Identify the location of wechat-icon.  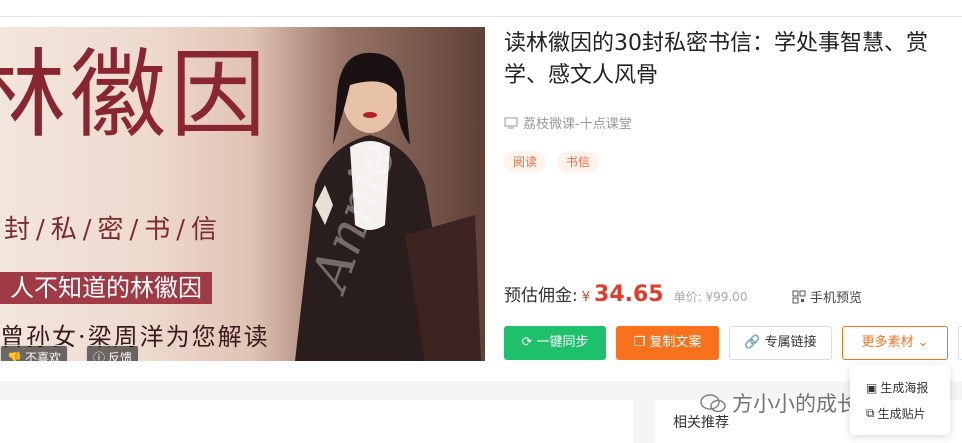
(713, 403).